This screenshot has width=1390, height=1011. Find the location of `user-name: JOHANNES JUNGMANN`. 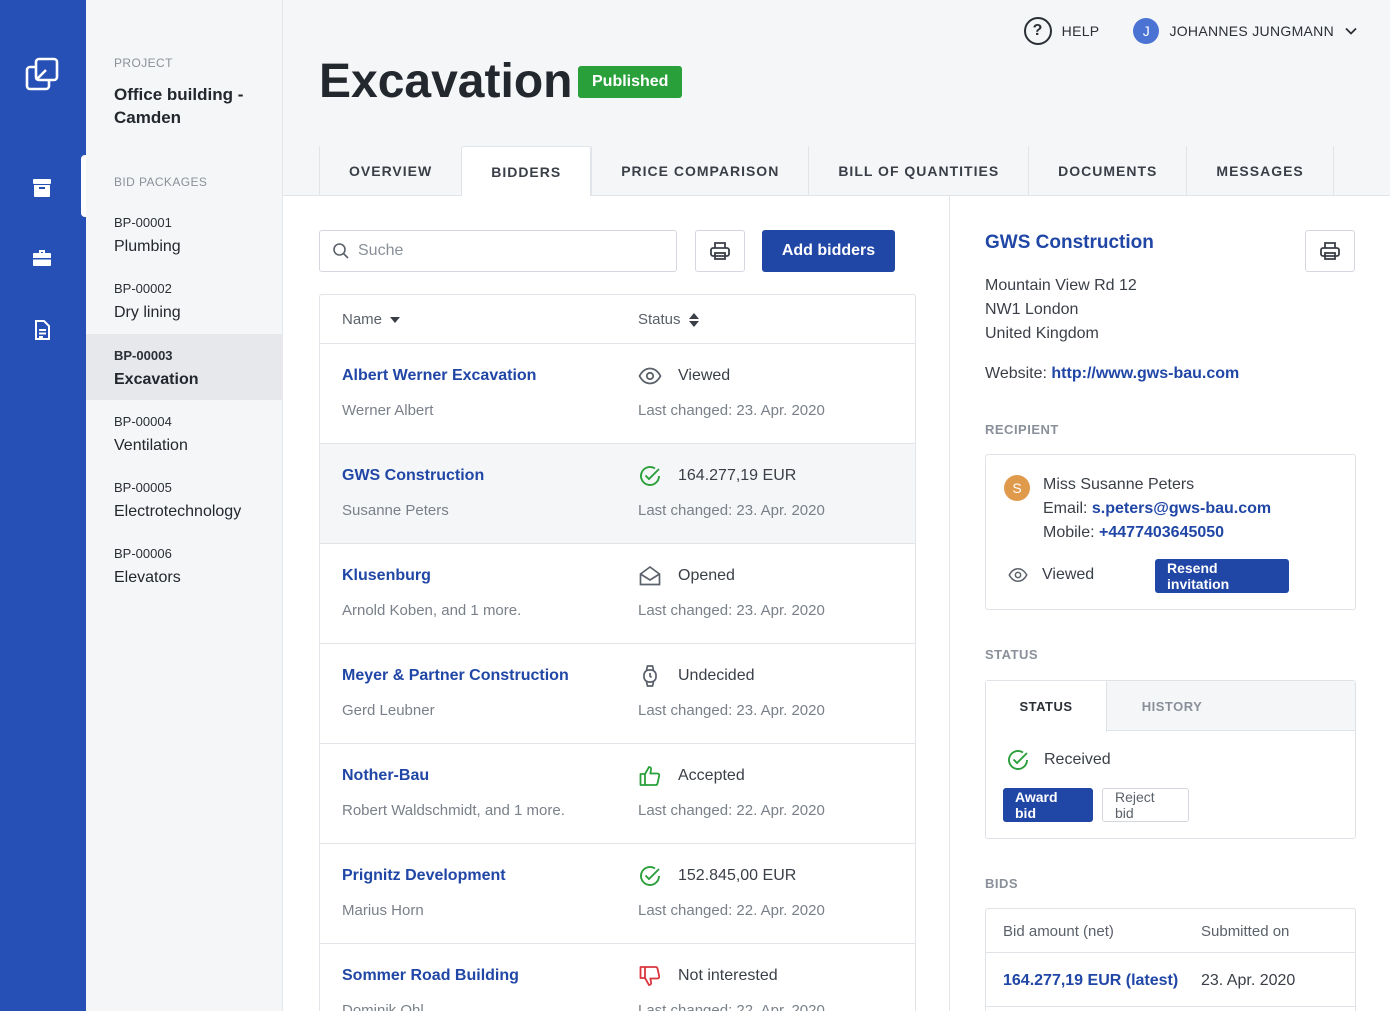

user-name: JOHANNES JUNGMANN is located at coordinates (1251, 31).